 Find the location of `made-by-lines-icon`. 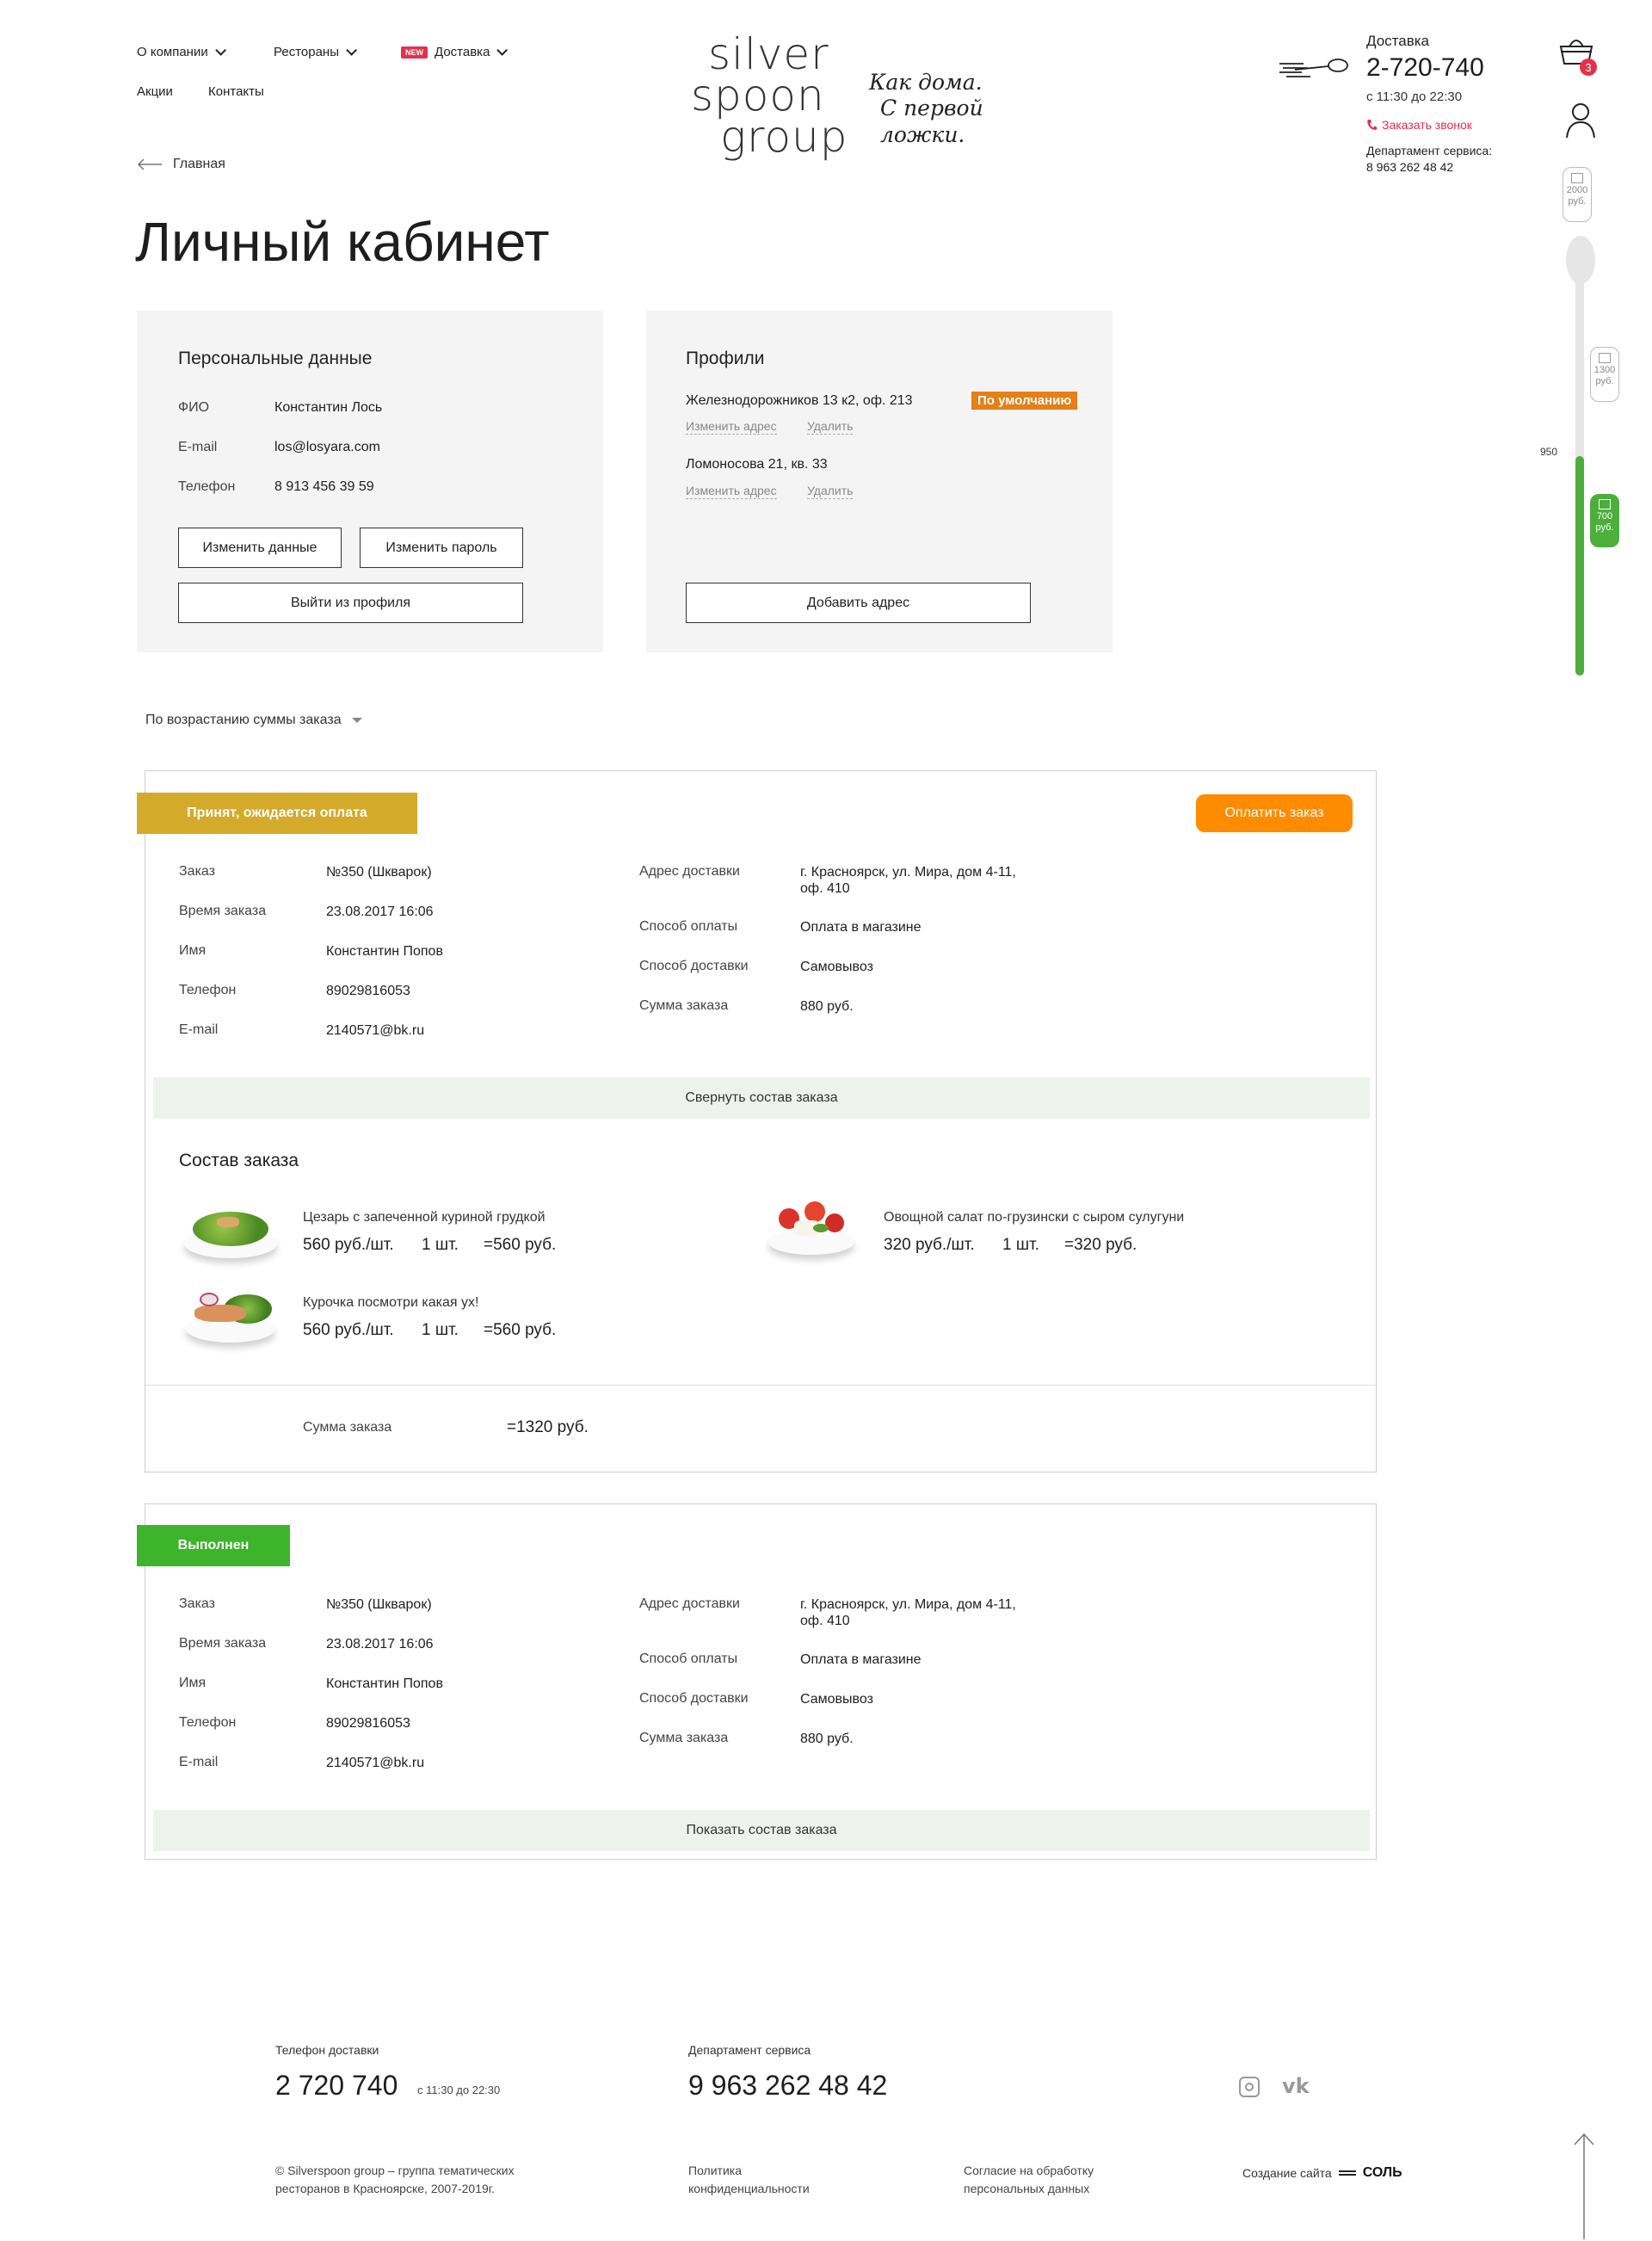

made-by-lines-icon is located at coordinates (1347, 2173).